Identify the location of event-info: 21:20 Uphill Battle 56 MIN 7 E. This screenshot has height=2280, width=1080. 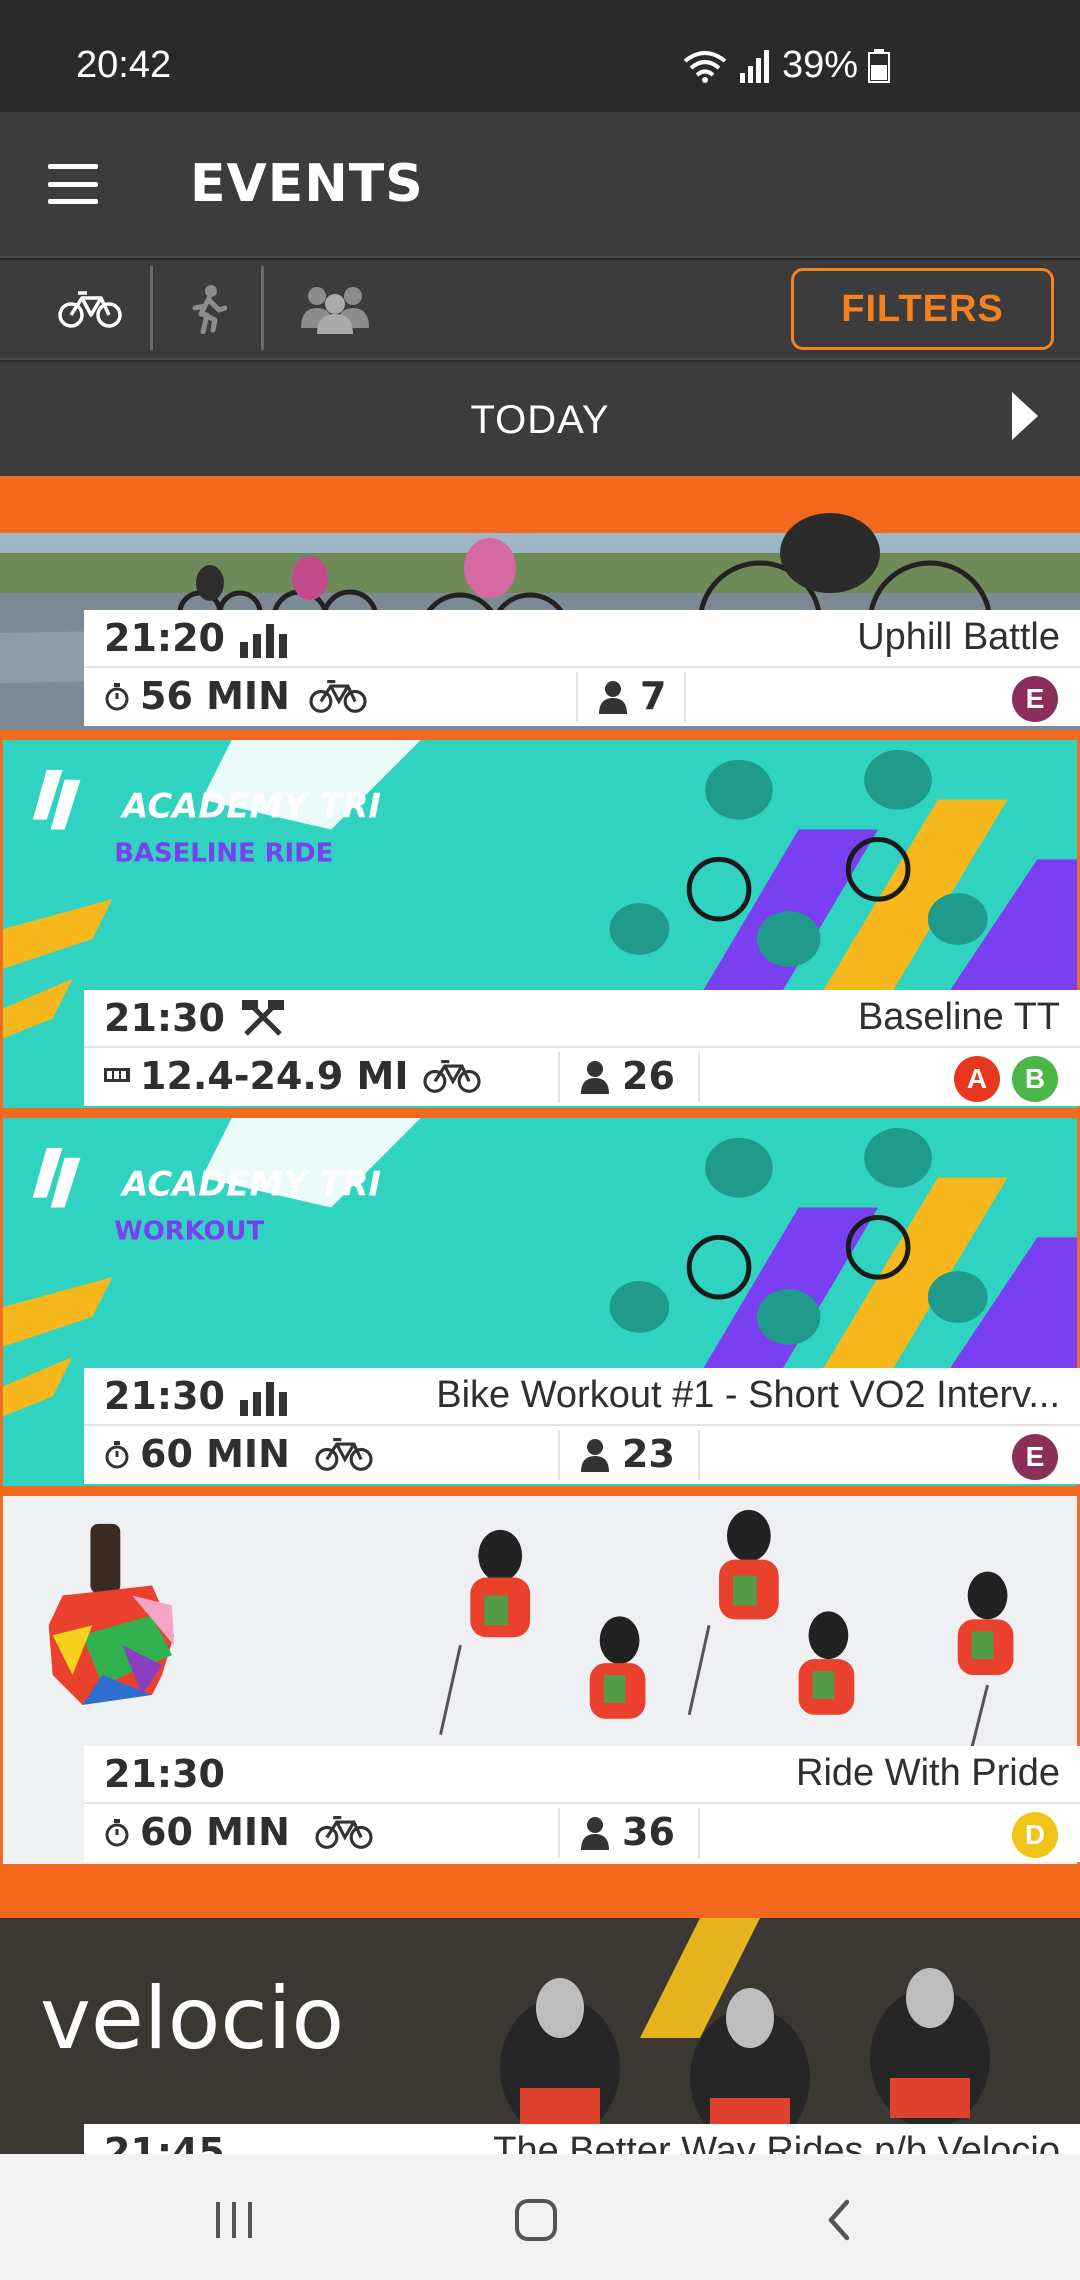
(582, 668).